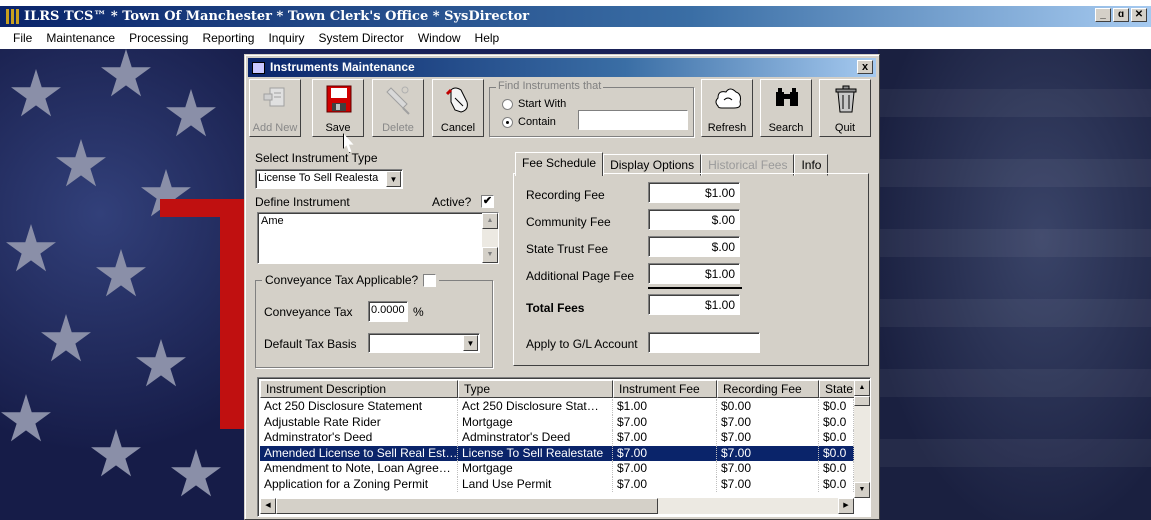  What do you see at coordinates (694, 273) in the screenshot?
I see `additional-page-fee-input: $1.00` at bounding box center [694, 273].